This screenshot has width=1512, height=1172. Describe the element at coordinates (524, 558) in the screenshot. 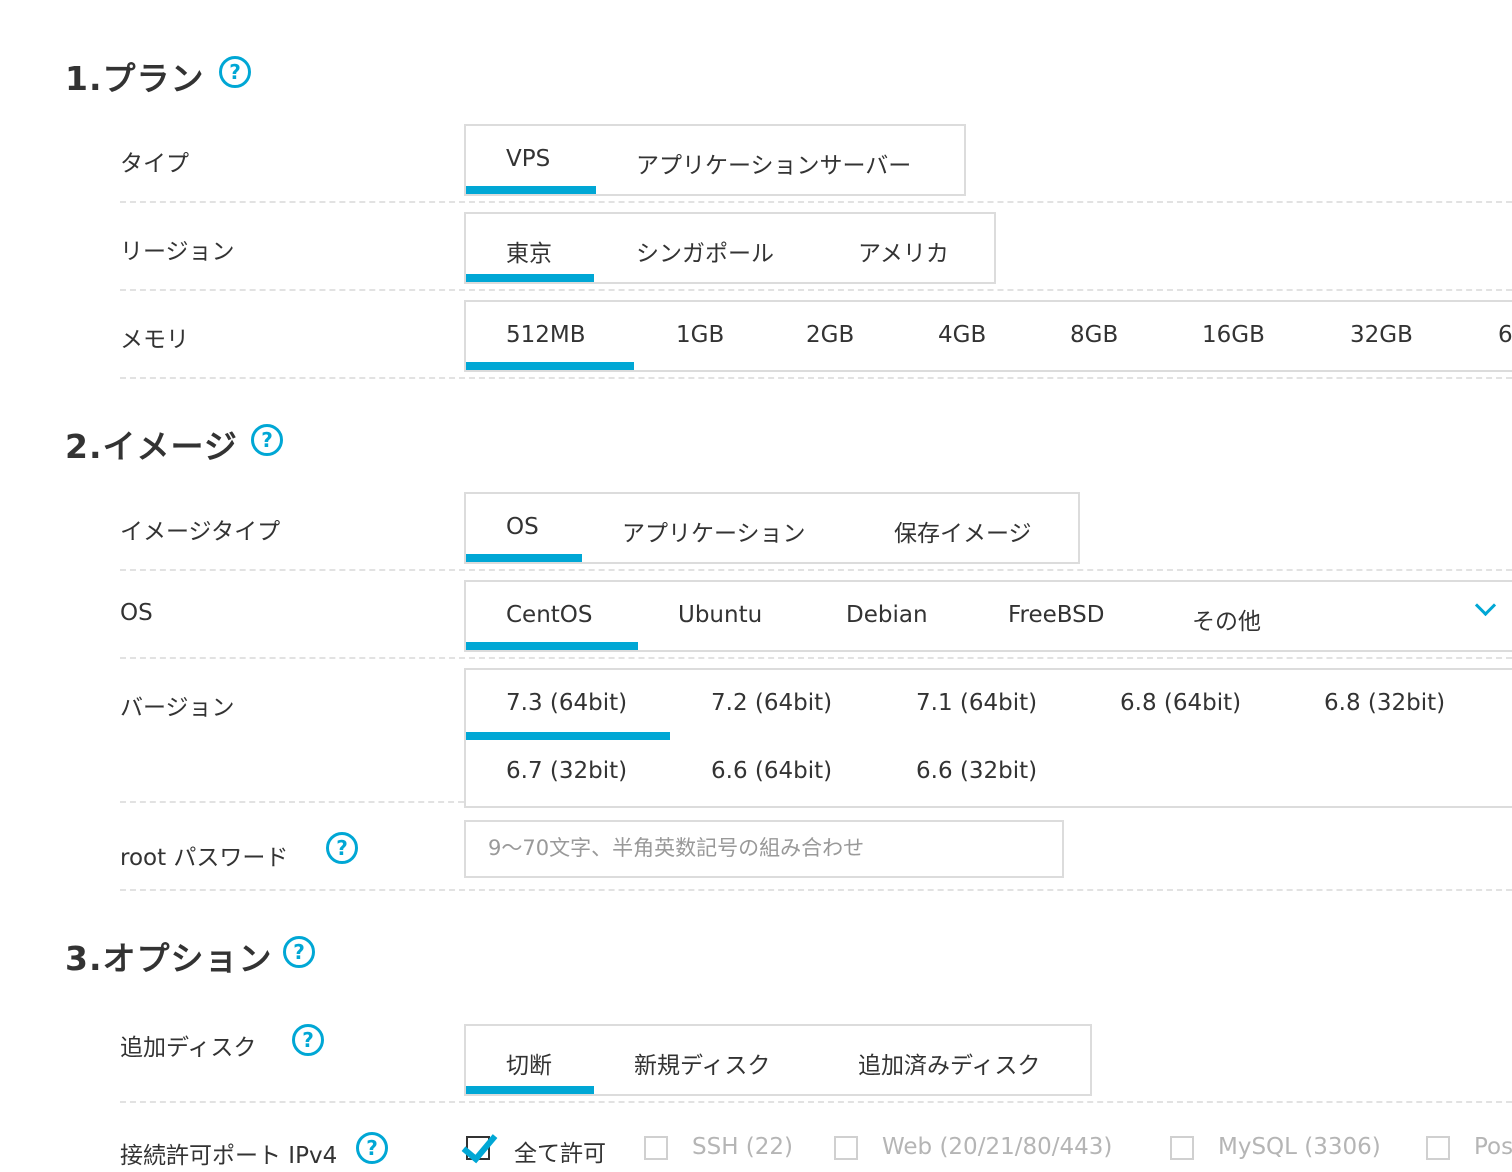

I see `image-type-selected-indicator` at that location.